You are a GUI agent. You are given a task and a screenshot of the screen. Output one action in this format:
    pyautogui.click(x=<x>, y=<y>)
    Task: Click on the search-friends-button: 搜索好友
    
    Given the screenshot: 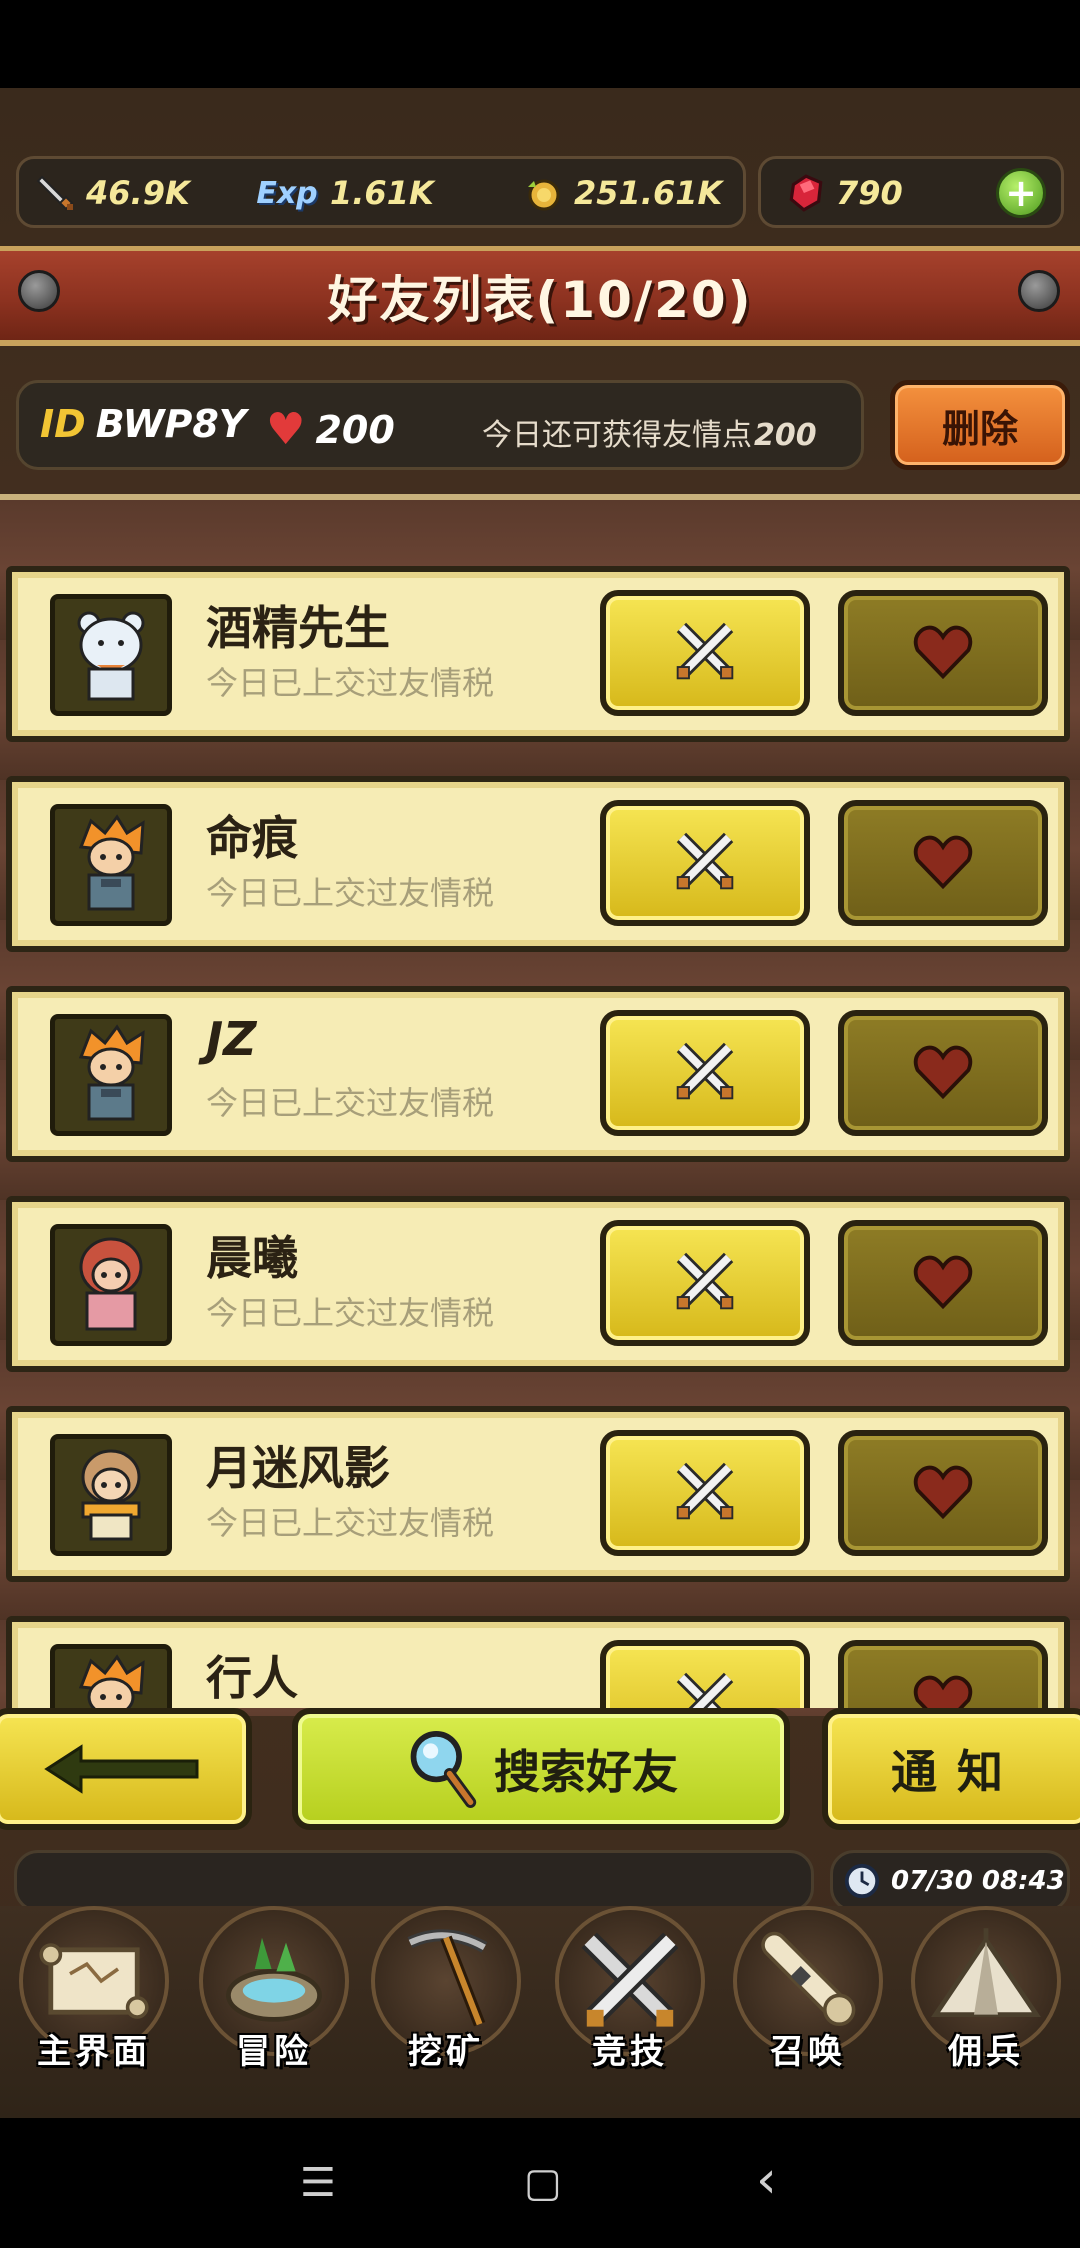 What is the action you would take?
    pyautogui.click(x=541, y=1769)
    